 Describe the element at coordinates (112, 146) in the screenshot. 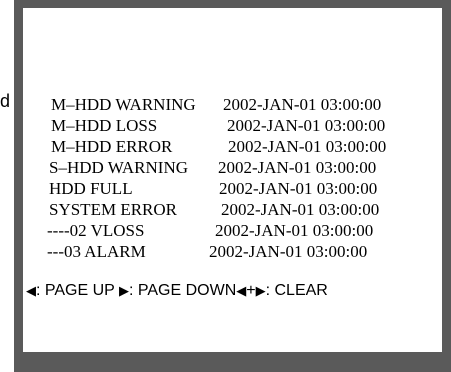

I see `event-type: M–HDD ERROR` at that location.